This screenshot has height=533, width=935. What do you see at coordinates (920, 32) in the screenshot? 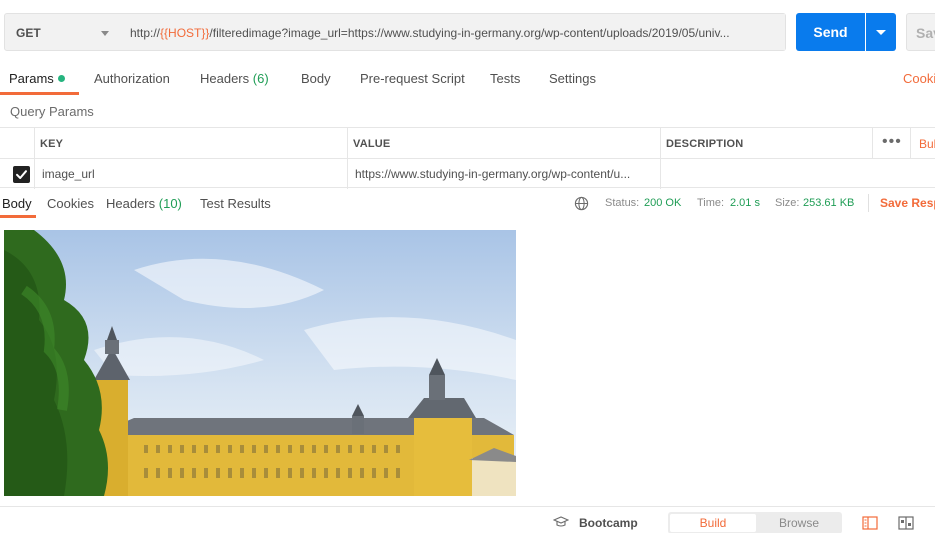
I see `save-button: Sav` at bounding box center [920, 32].